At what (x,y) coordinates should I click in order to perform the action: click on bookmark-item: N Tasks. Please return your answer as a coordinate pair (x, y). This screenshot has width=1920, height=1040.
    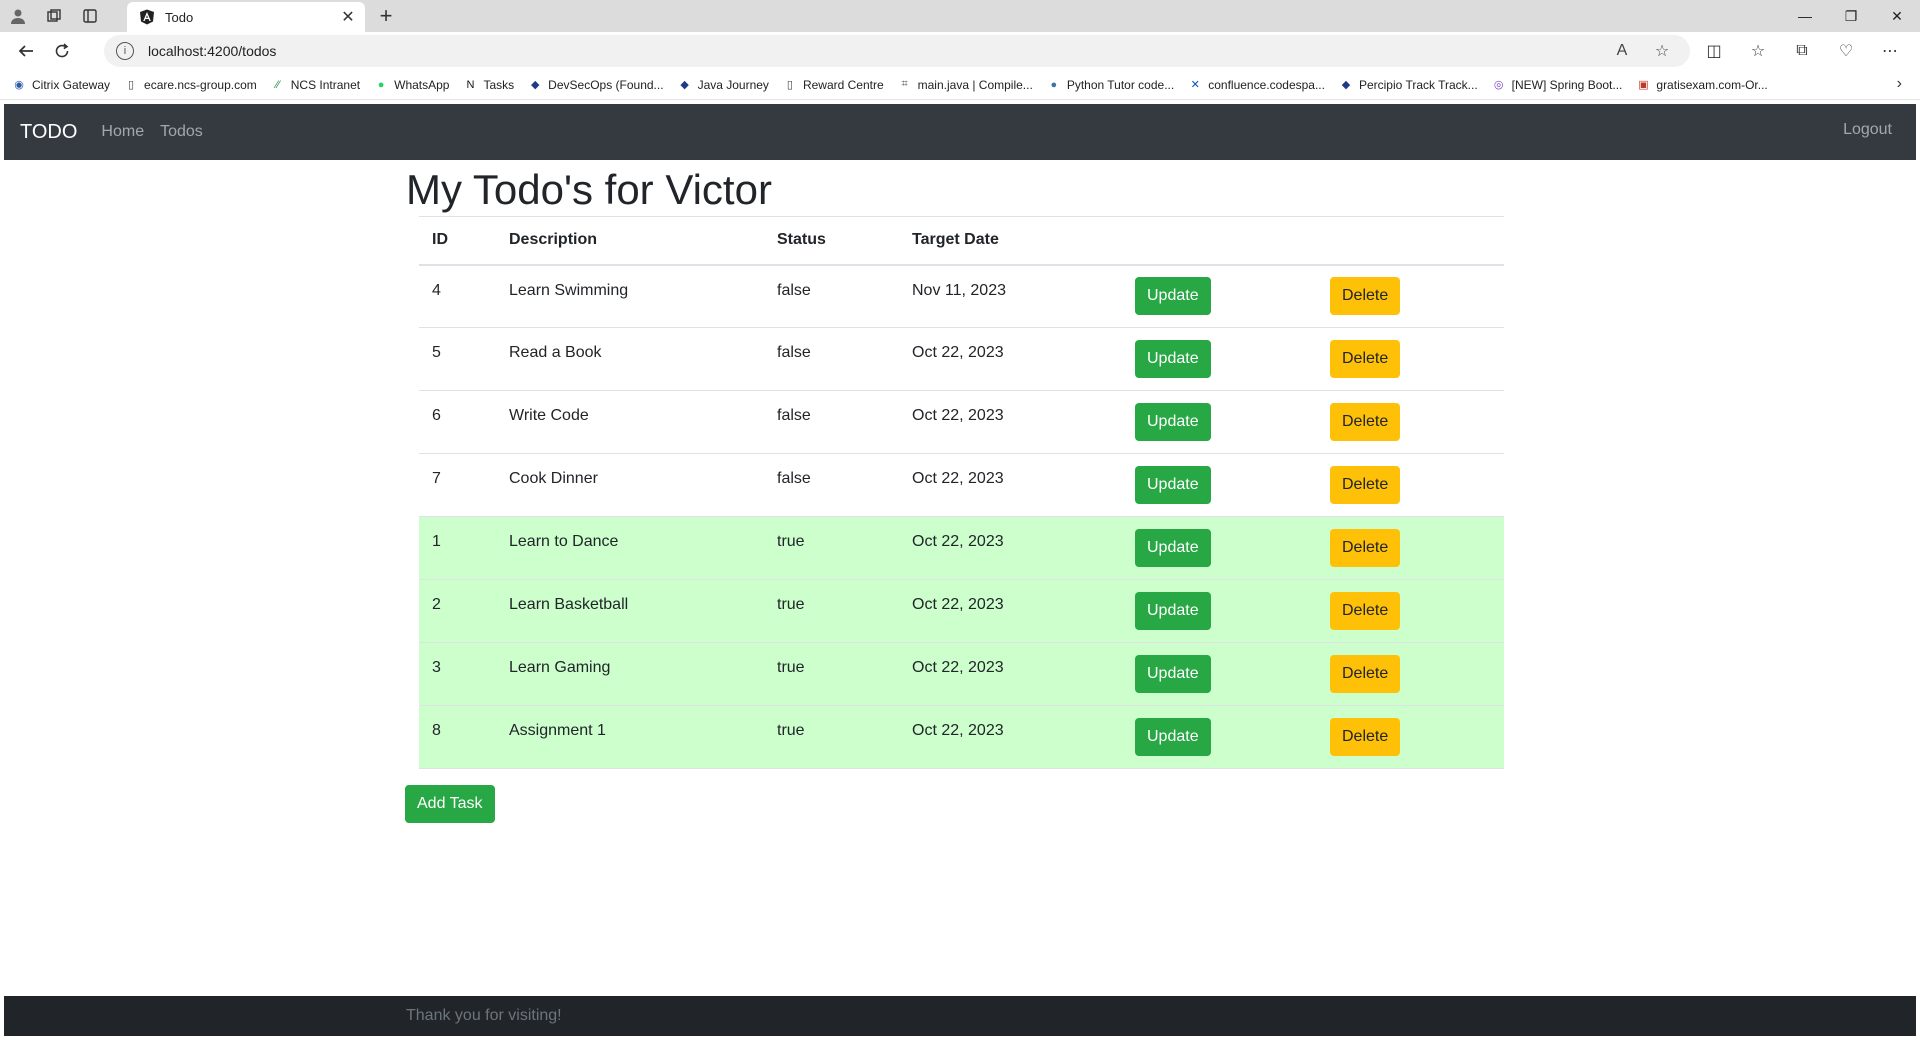
    Looking at the image, I should click on (489, 85).